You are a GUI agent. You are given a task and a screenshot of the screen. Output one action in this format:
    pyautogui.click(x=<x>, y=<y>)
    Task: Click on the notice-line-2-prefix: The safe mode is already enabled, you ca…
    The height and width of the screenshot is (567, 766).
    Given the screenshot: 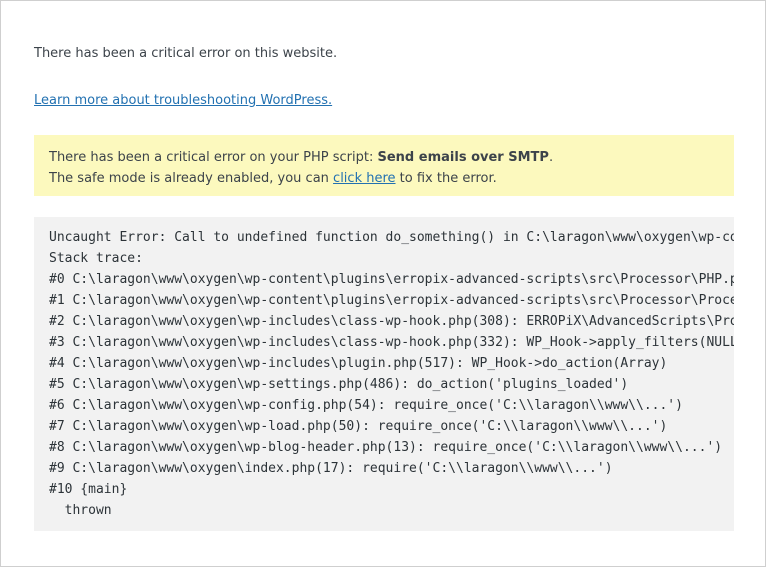 What is the action you would take?
    pyautogui.click(x=191, y=178)
    